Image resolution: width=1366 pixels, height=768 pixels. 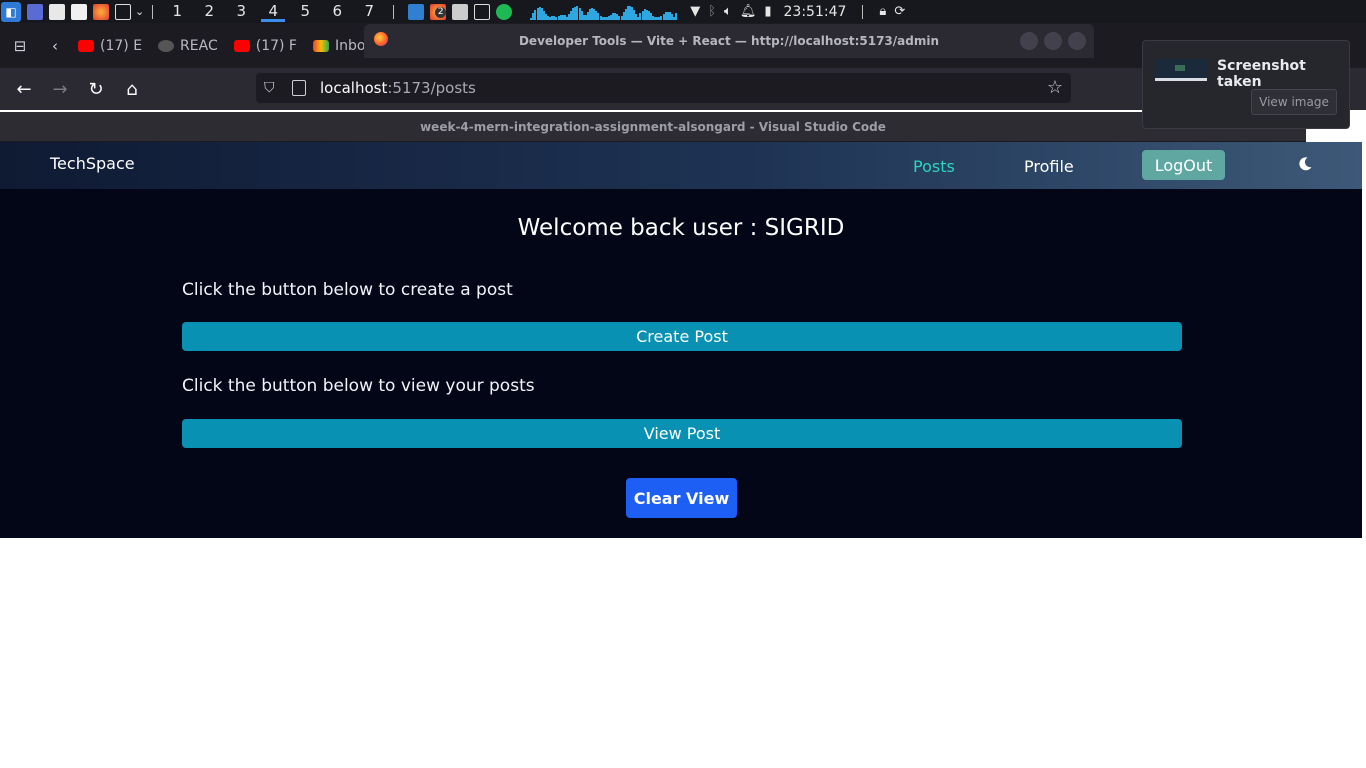 What do you see at coordinates (1049, 166) in the screenshot?
I see `nav-link-profile: Profile` at bounding box center [1049, 166].